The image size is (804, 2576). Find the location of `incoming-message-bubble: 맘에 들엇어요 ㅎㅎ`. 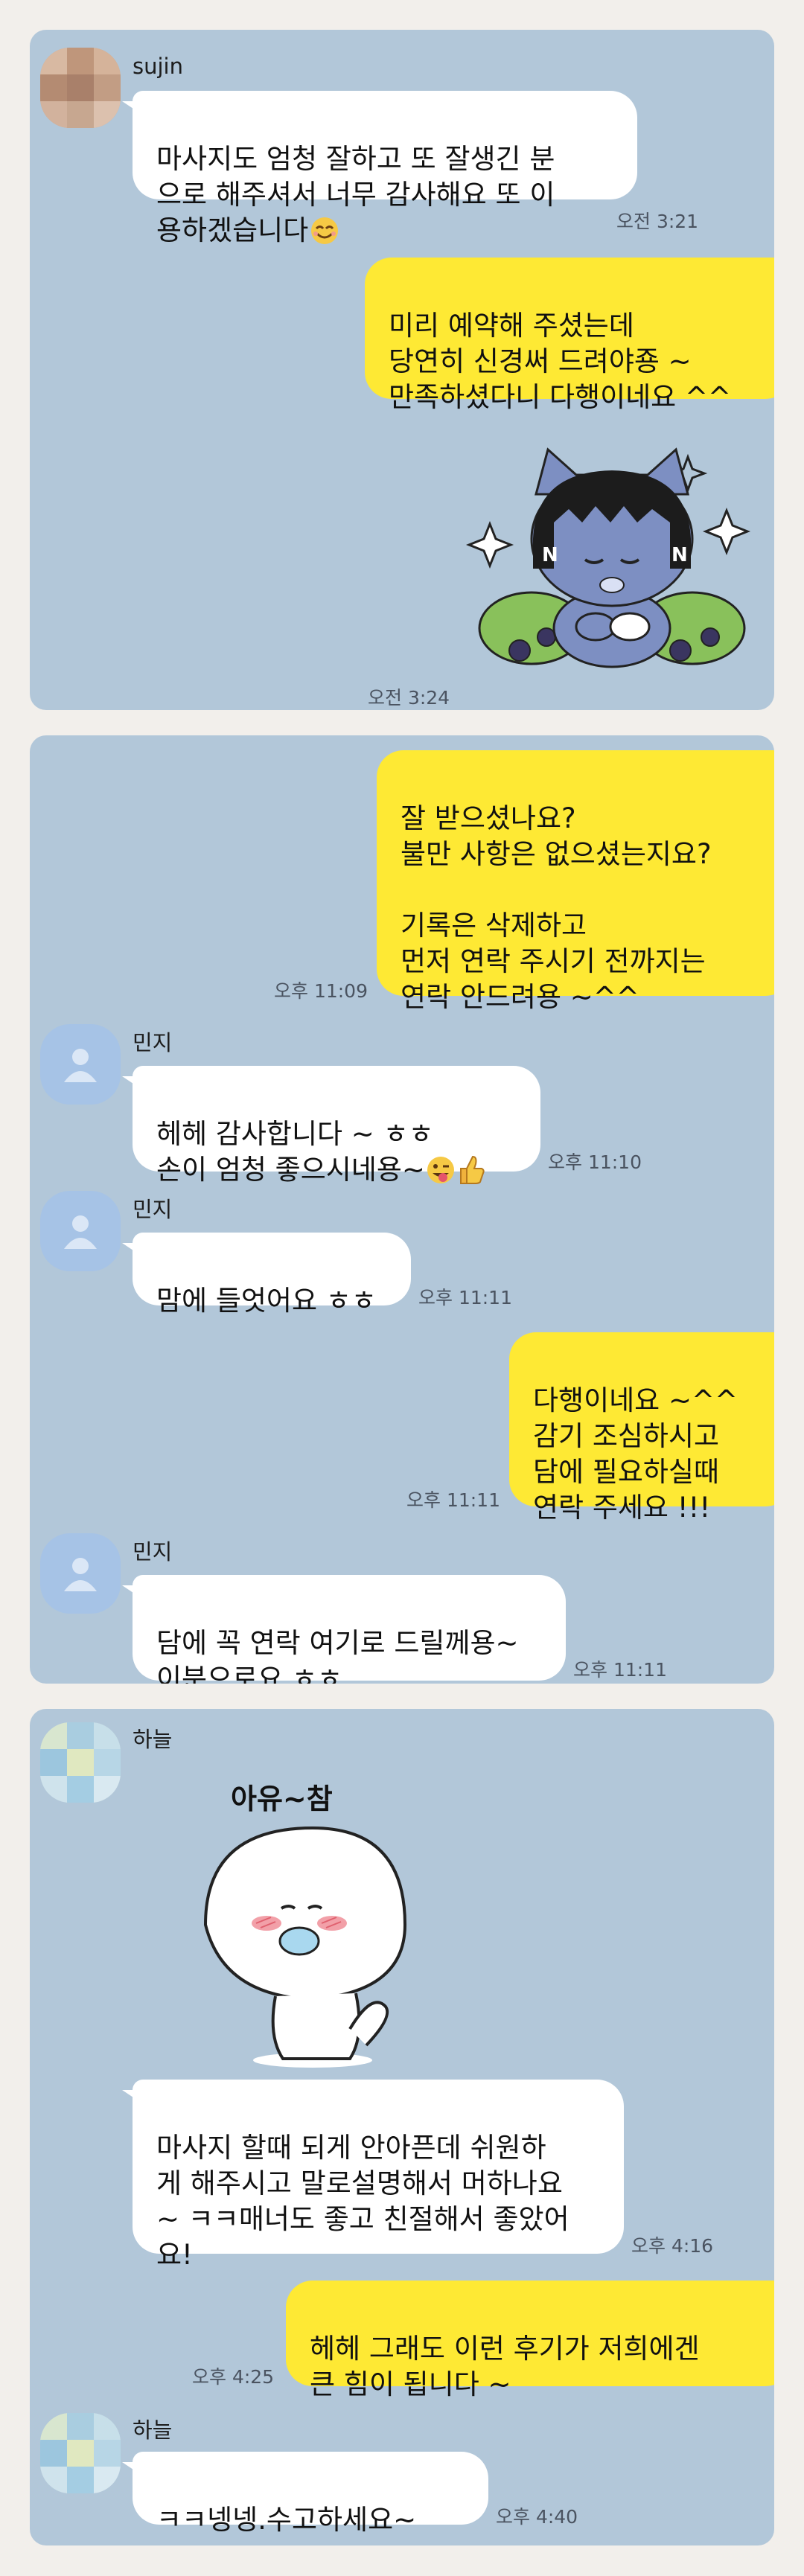

incoming-message-bubble: 맘에 들엇어요 ㅎㅎ is located at coordinates (266, 1275).